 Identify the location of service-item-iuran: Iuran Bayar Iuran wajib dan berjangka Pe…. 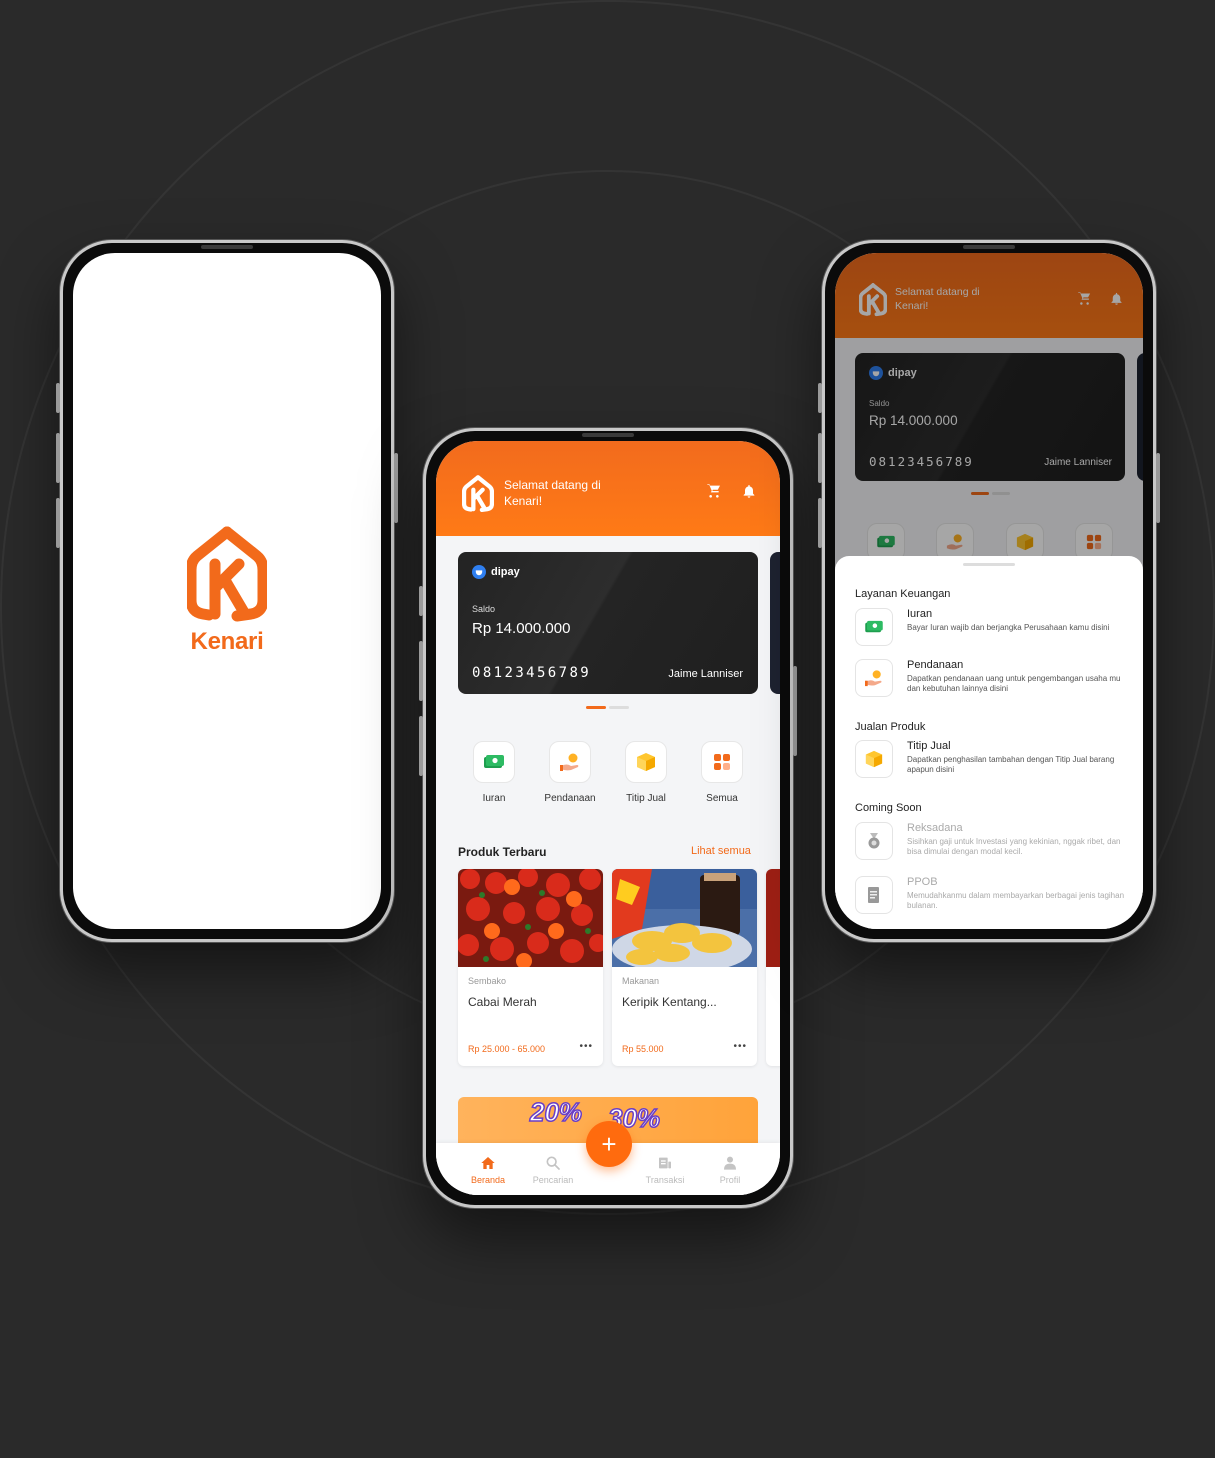
(992, 628).